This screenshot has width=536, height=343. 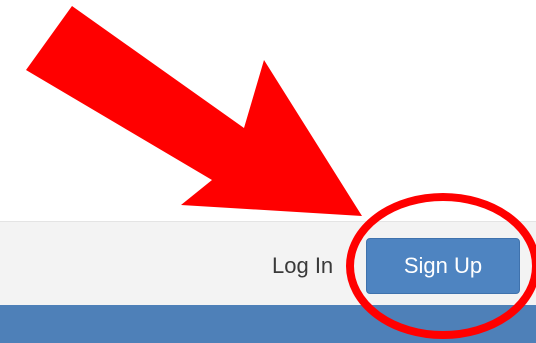 I want to click on signup-button: Sign Up, so click(x=443, y=266).